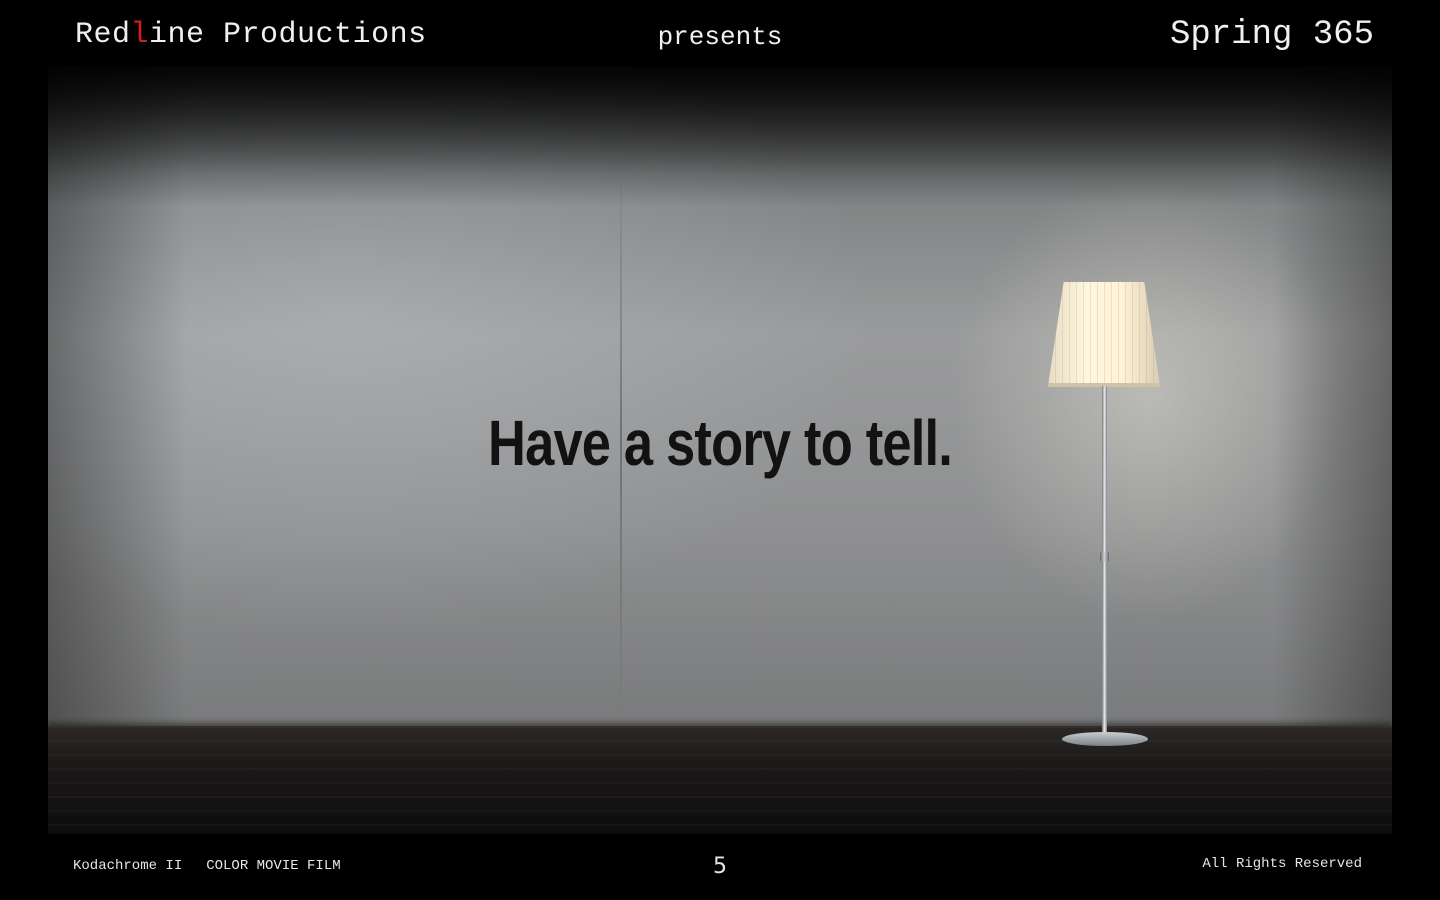  Describe the element at coordinates (1108, 517) in the screenshot. I see `floor-lamp-icon` at that location.